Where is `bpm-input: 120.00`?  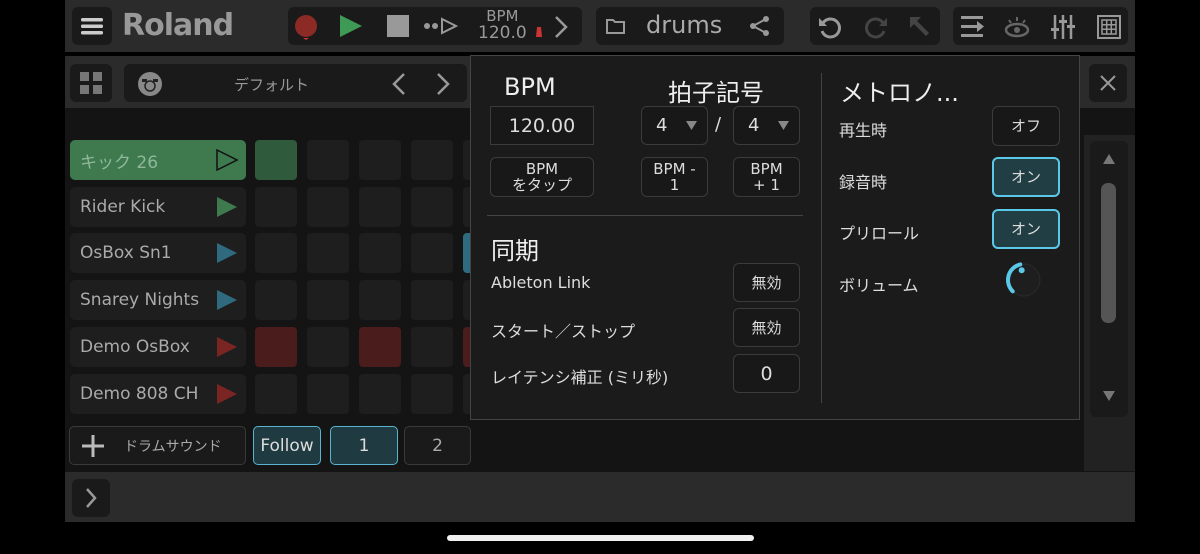 bpm-input: 120.00 is located at coordinates (542, 125).